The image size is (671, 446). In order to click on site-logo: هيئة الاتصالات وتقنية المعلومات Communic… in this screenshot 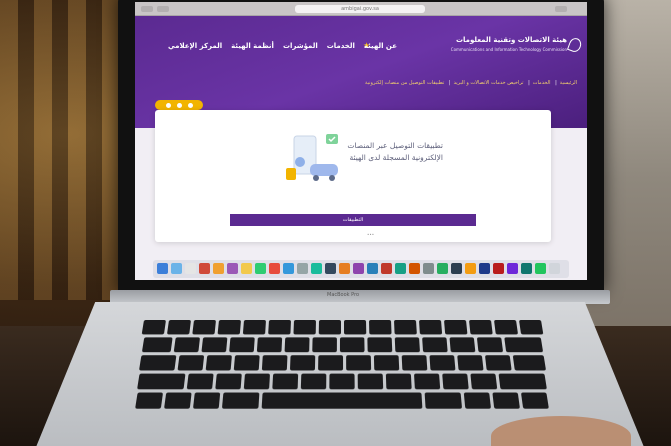, I will do `click(517, 47)`.